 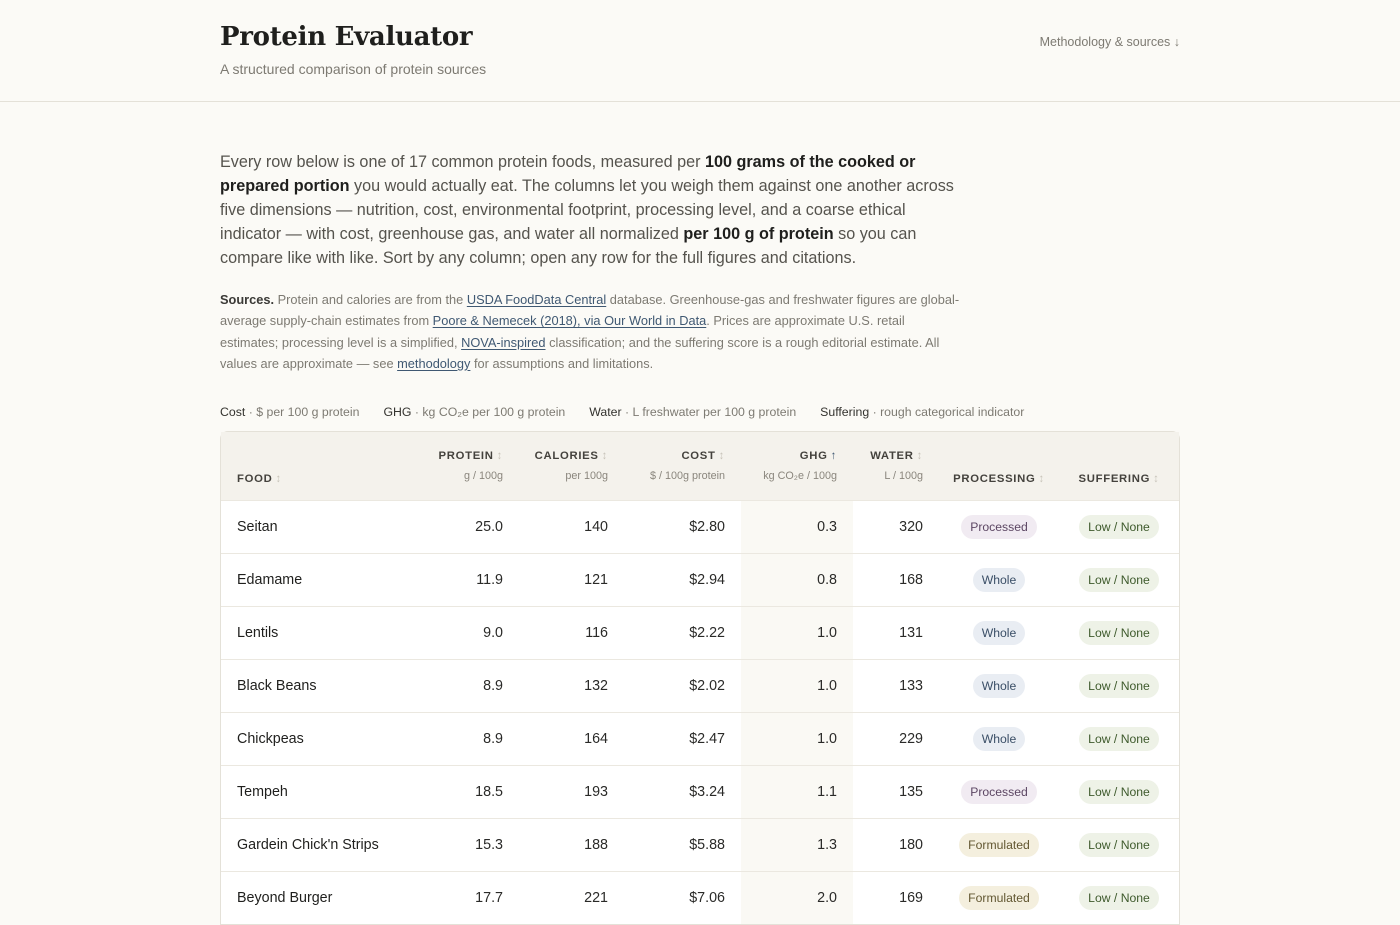 What do you see at coordinates (911, 791) in the screenshot?
I see `water-value: 135` at bounding box center [911, 791].